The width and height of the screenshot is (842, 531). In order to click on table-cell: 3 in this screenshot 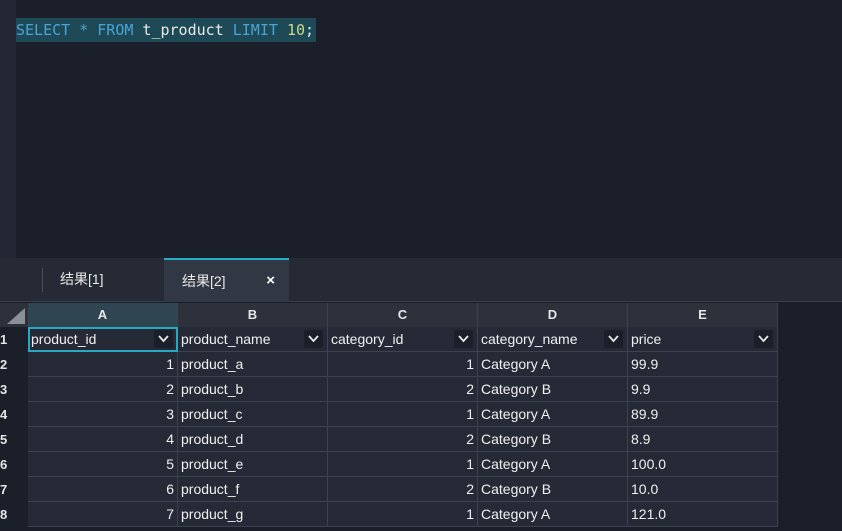, I will do `click(103, 414)`.